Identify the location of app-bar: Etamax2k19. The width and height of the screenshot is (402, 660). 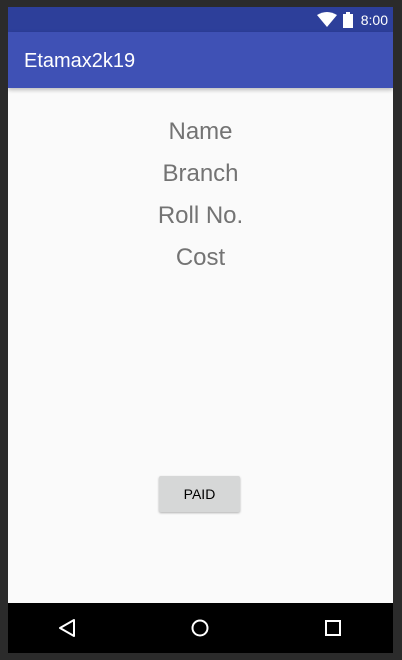
(200, 60).